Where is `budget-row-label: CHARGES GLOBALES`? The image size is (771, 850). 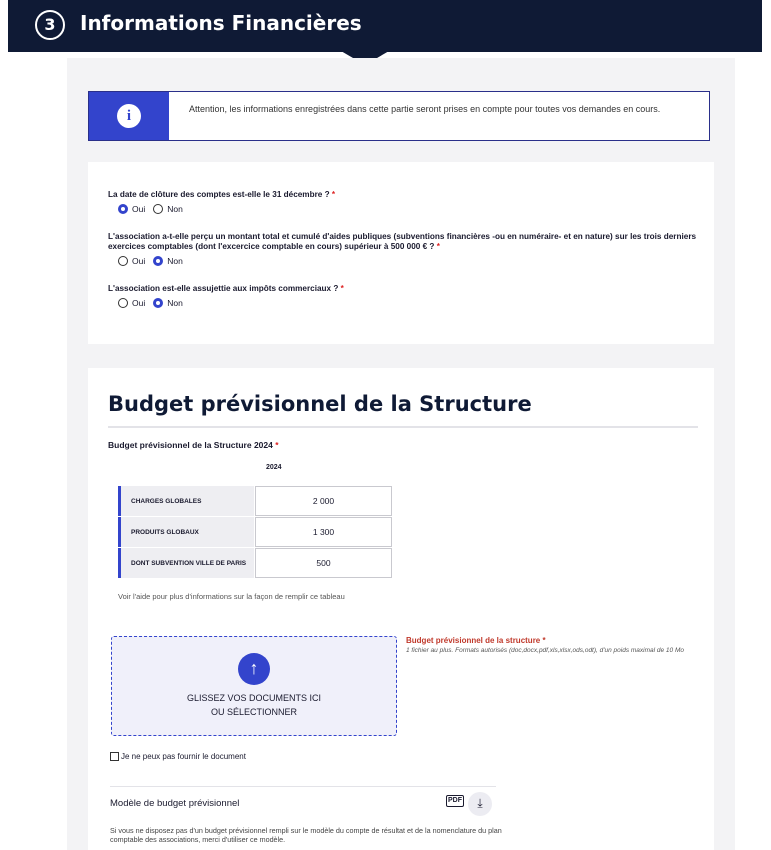 budget-row-label: CHARGES GLOBALES is located at coordinates (186, 501).